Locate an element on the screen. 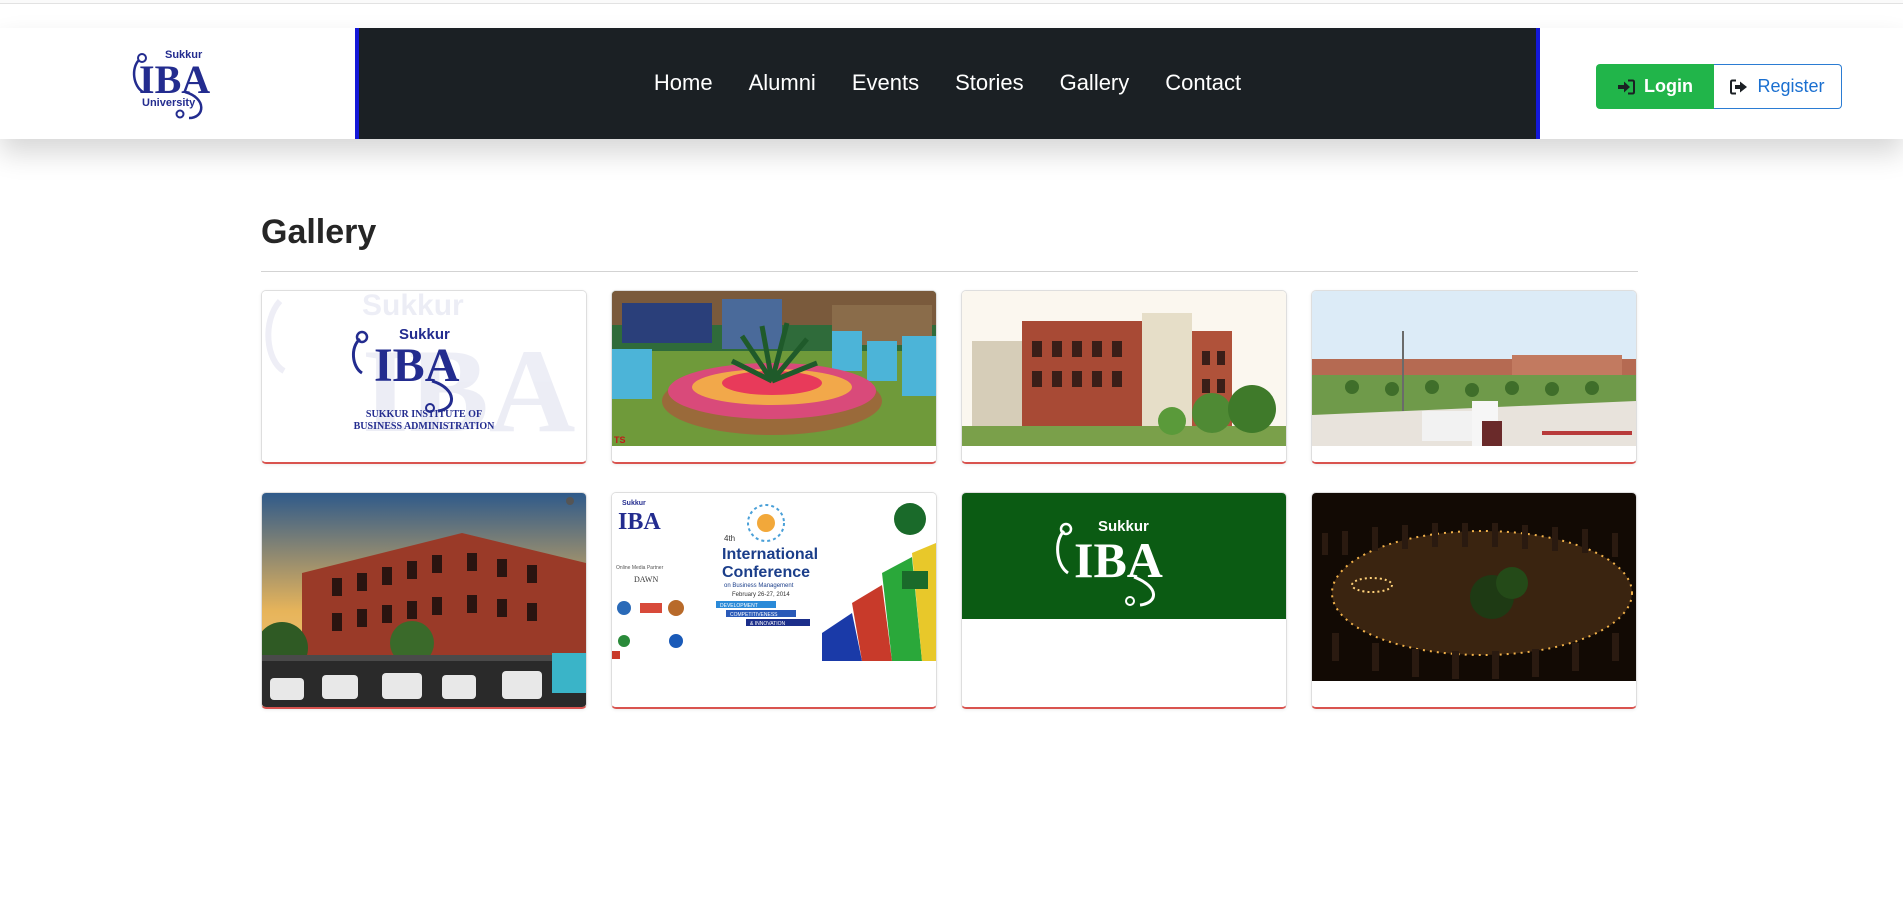  svg-text: University is located at coordinates (169, 103).